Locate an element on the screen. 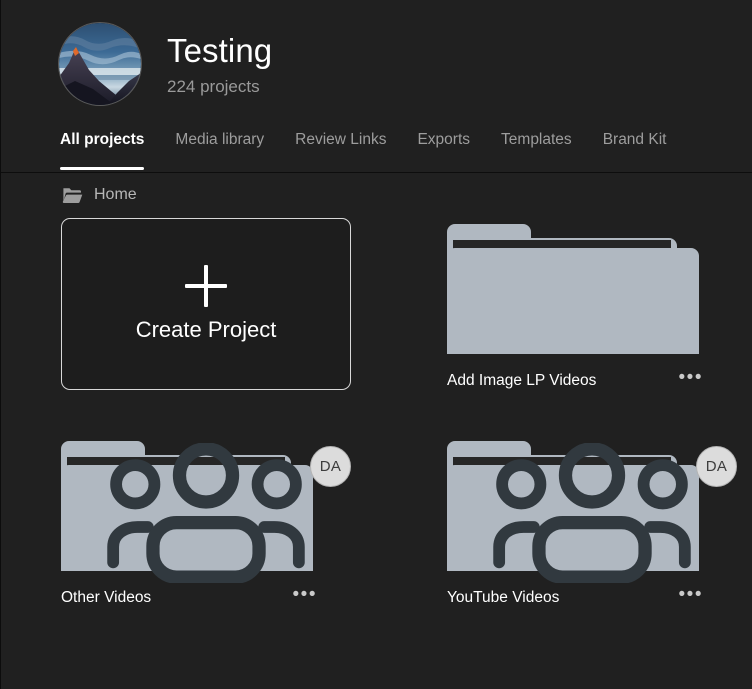 The height and width of the screenshot is (689, 752). project-count: 224 projects is located at coordinates (213, 86).